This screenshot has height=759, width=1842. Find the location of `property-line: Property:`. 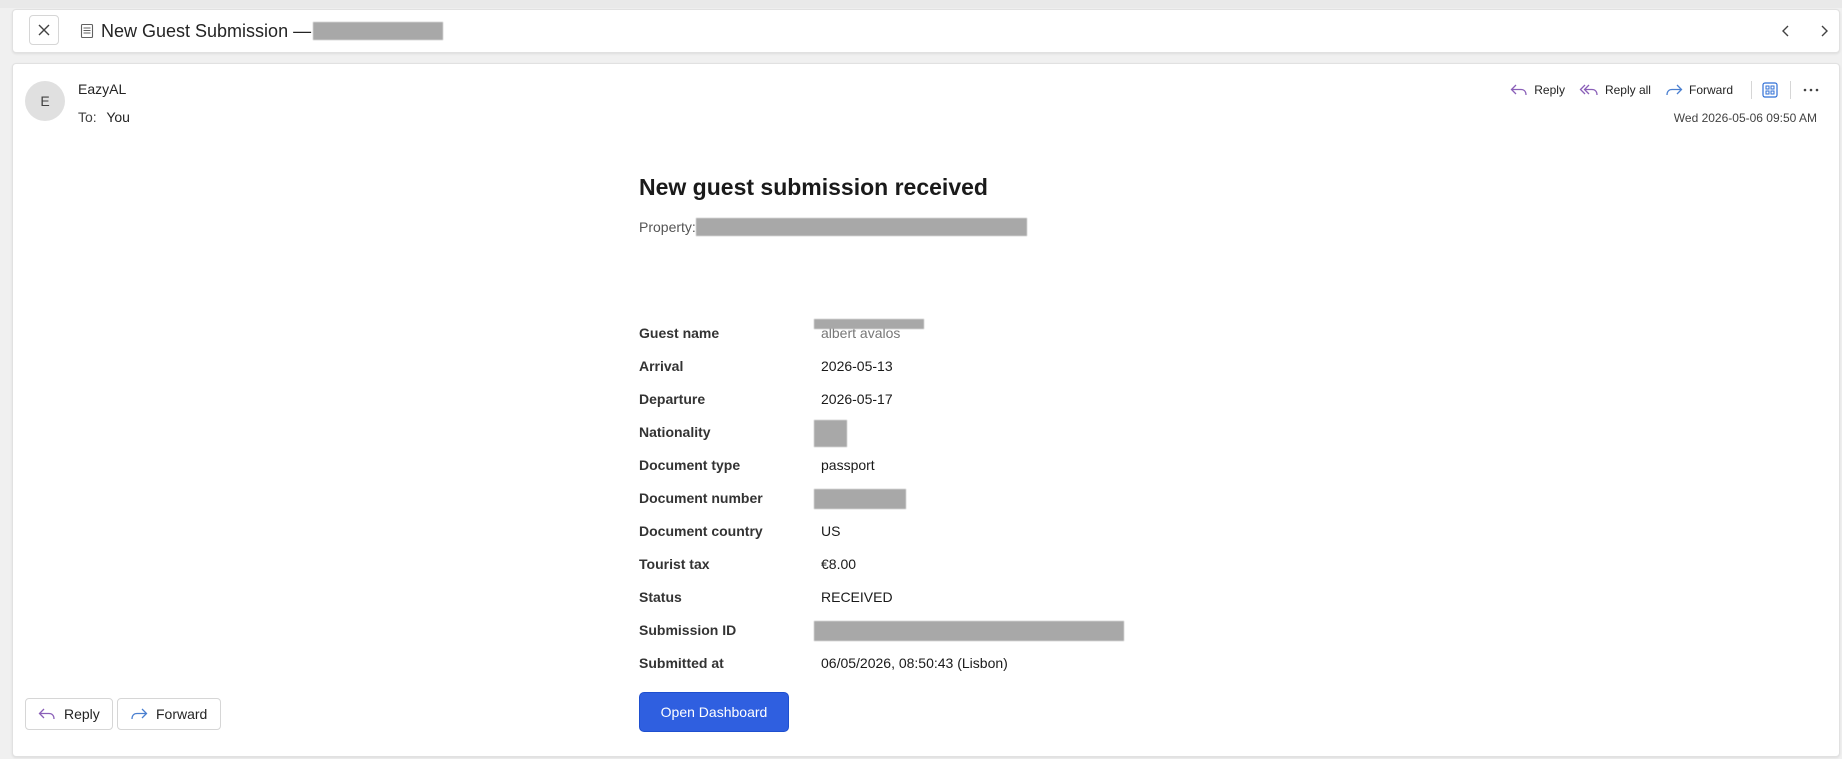

property-line: Property: is located at coordinates (833, 227).